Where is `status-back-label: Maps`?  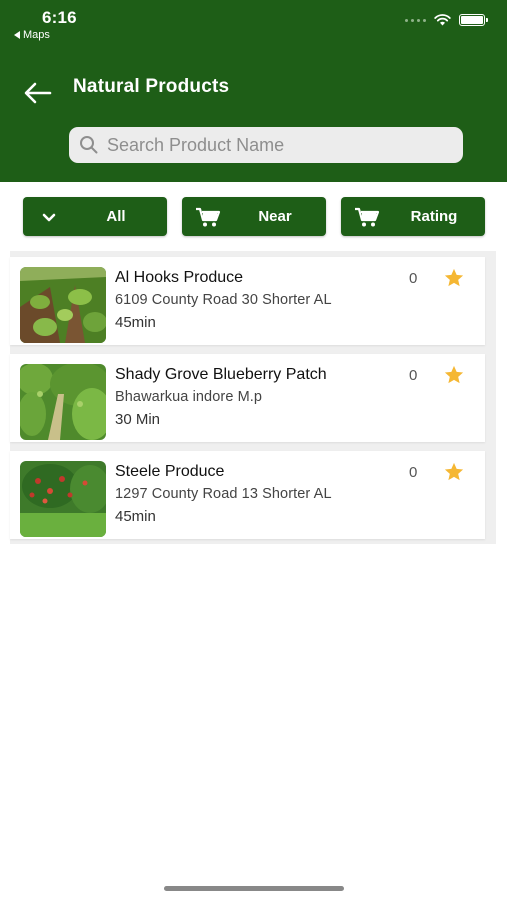 status-back-label: Maps is located at coordinates (36, 35).